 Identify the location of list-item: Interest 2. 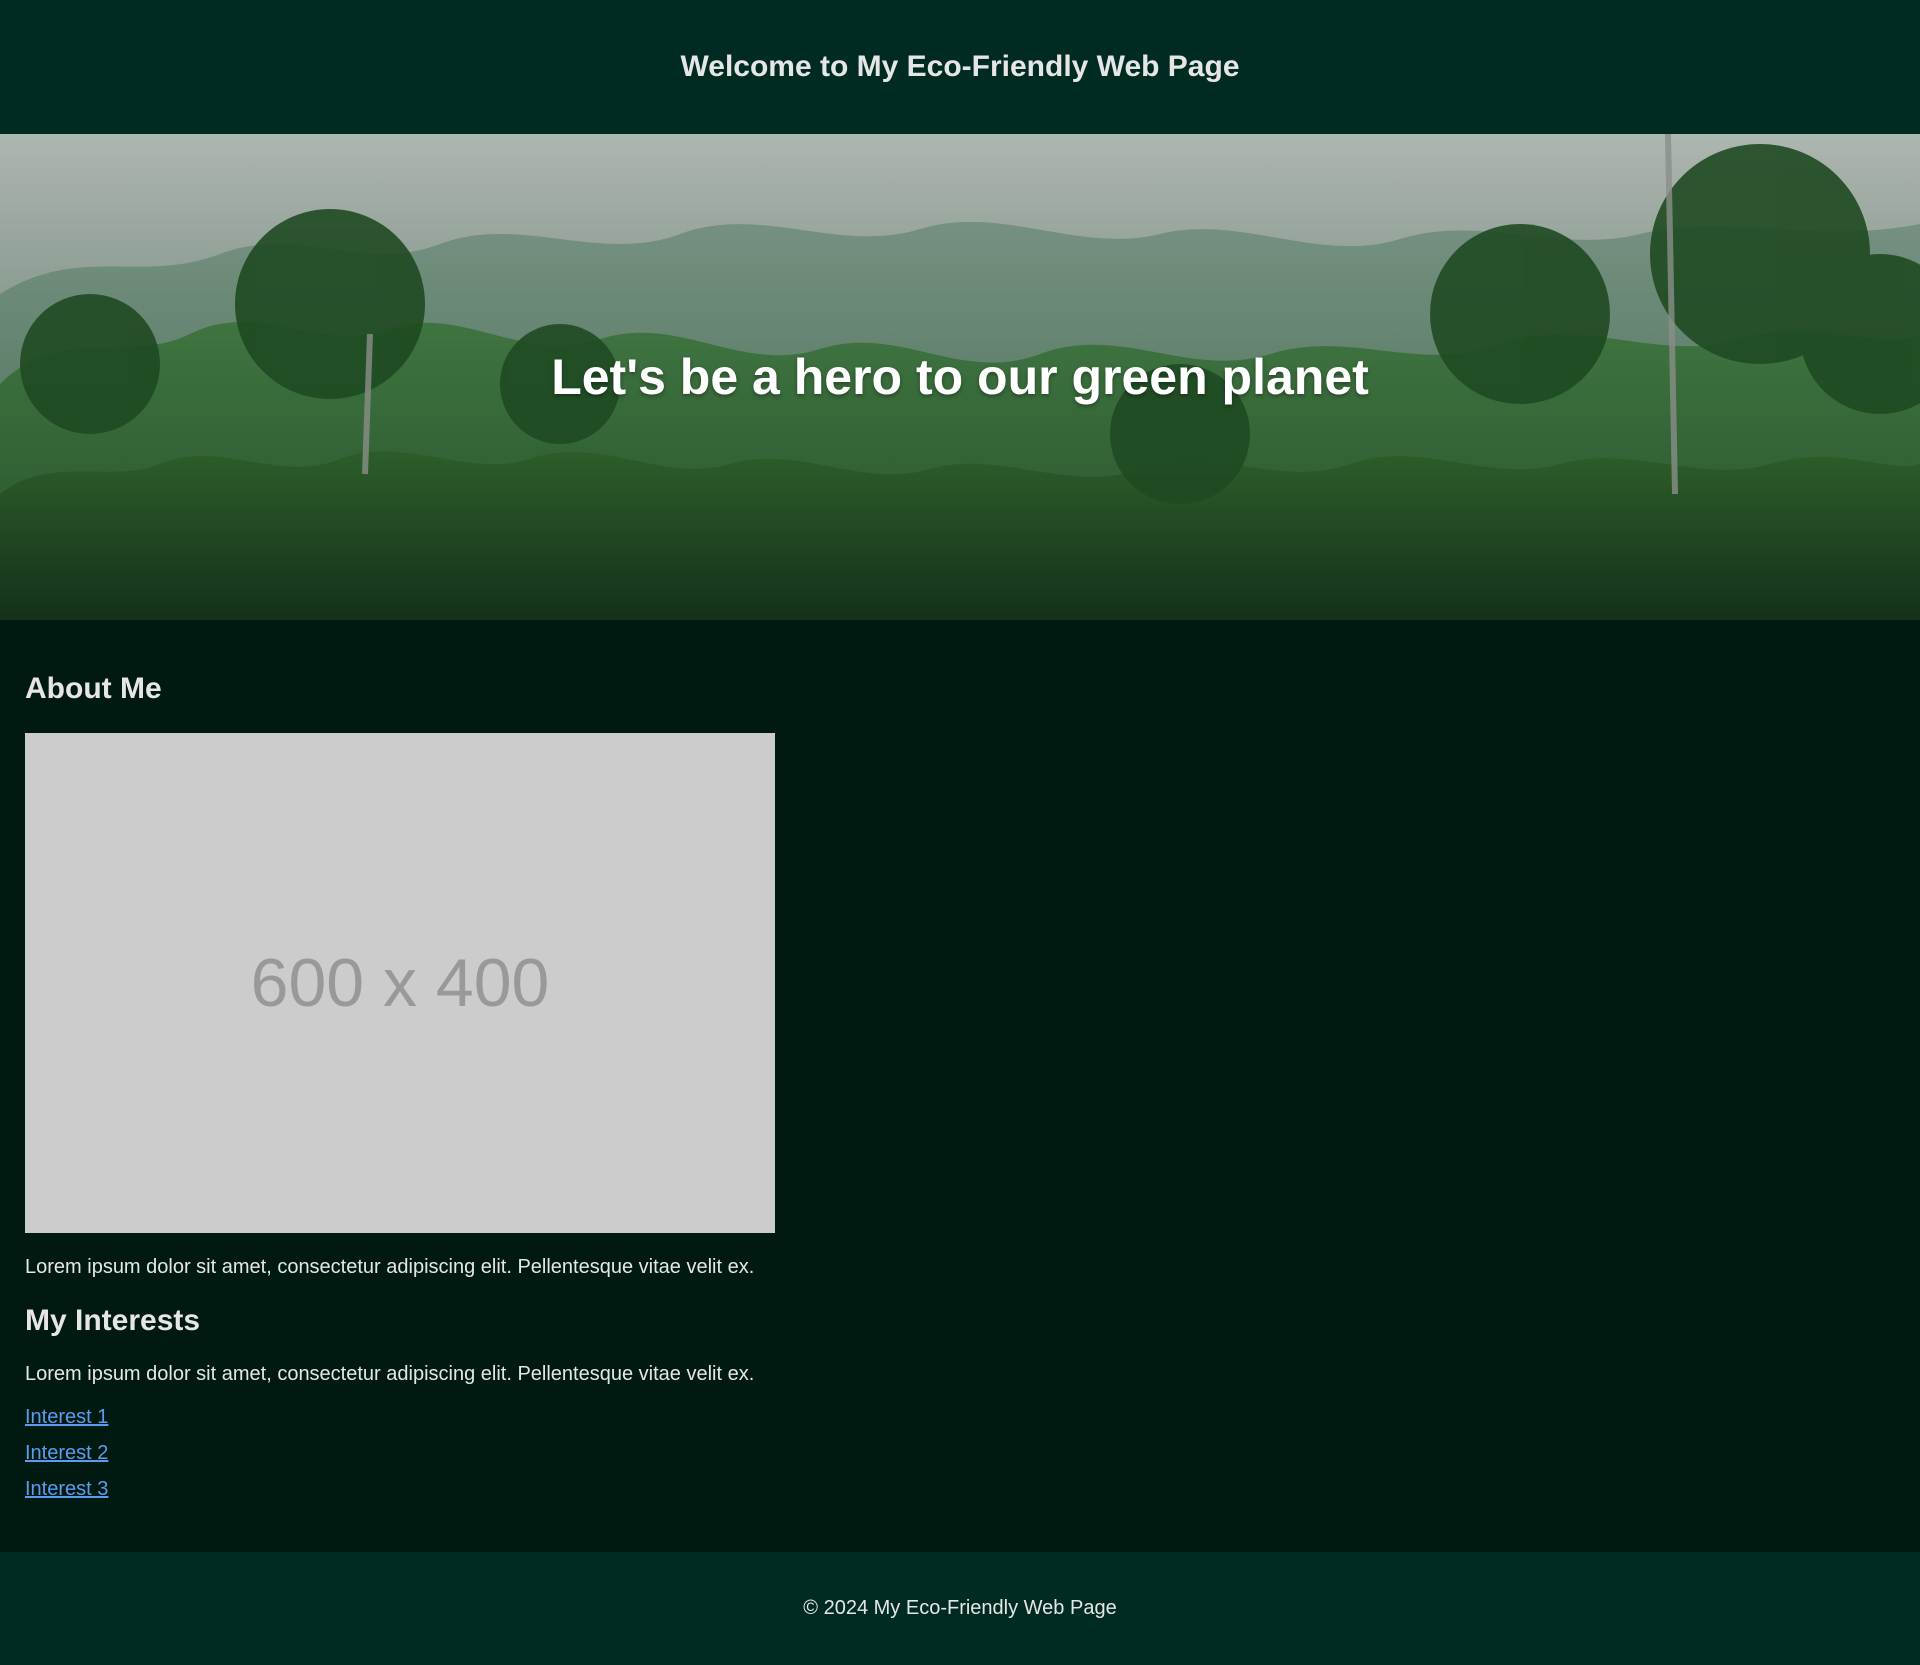
(66, 1459).